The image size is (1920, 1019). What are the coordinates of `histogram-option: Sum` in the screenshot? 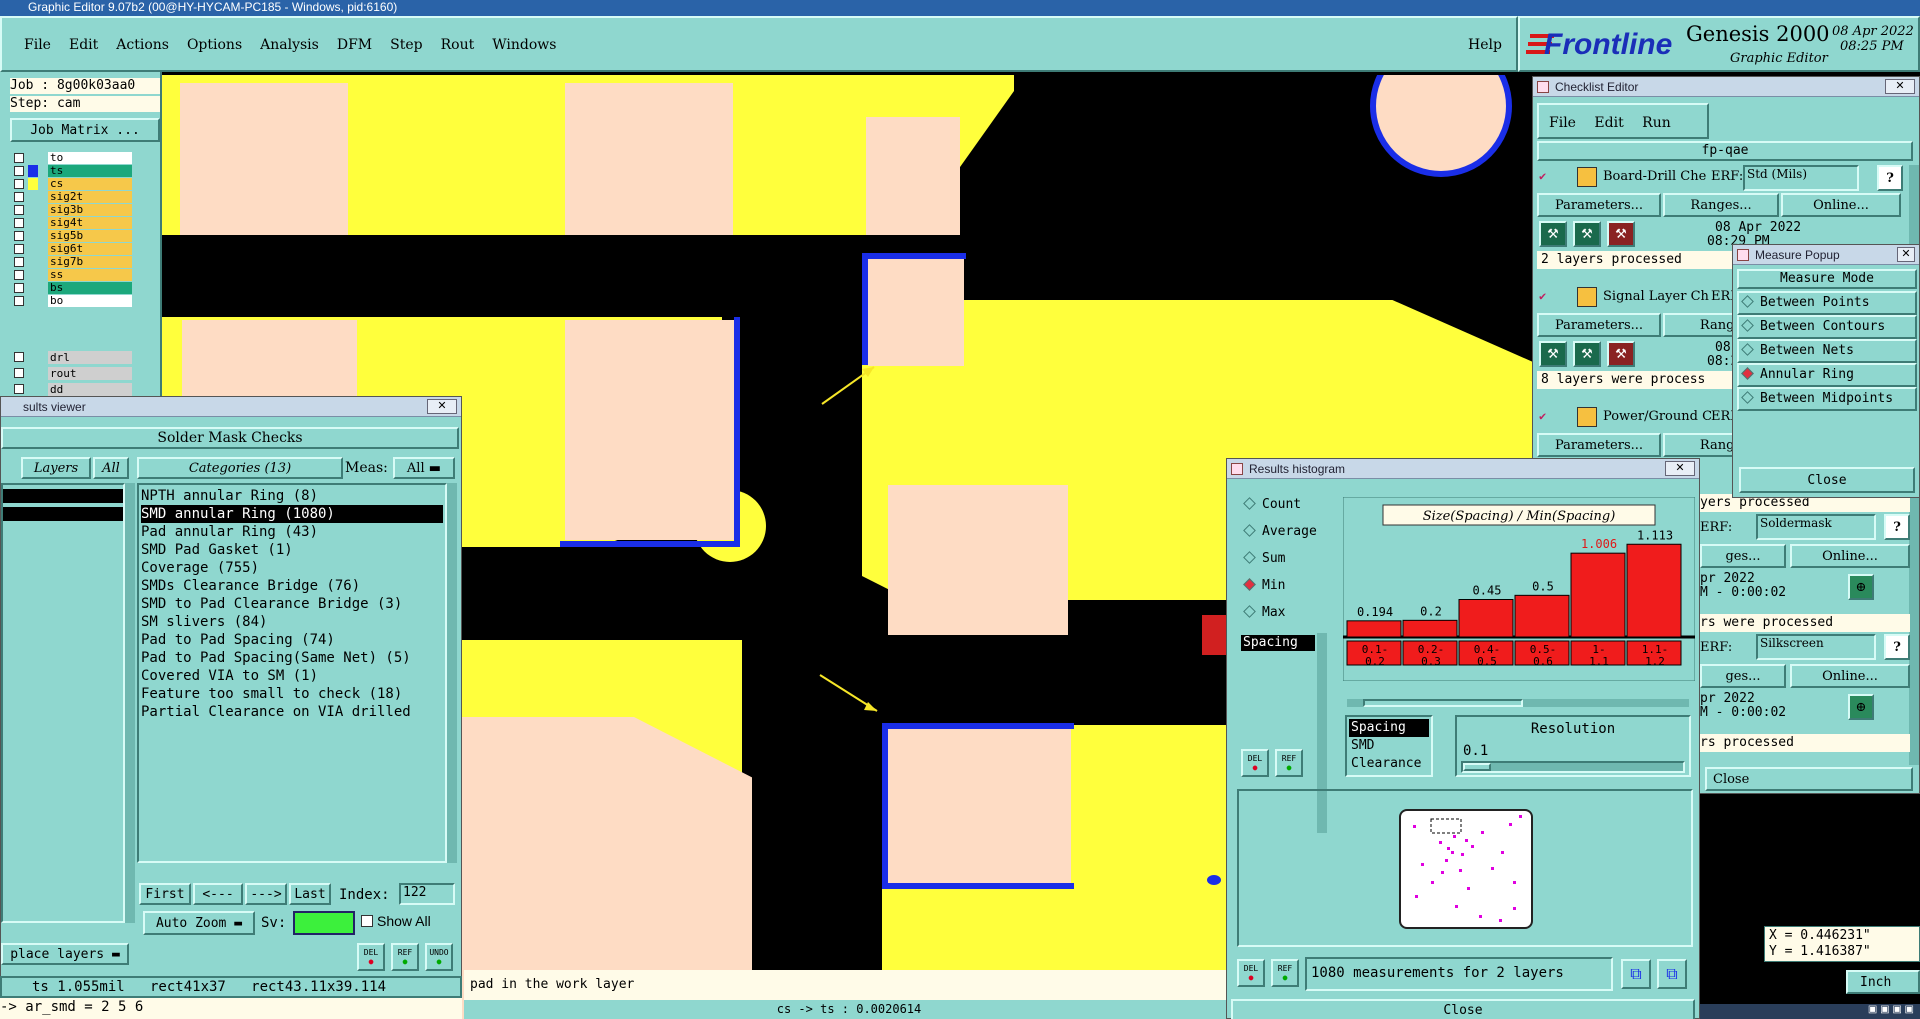 It's located at (1286, 562).